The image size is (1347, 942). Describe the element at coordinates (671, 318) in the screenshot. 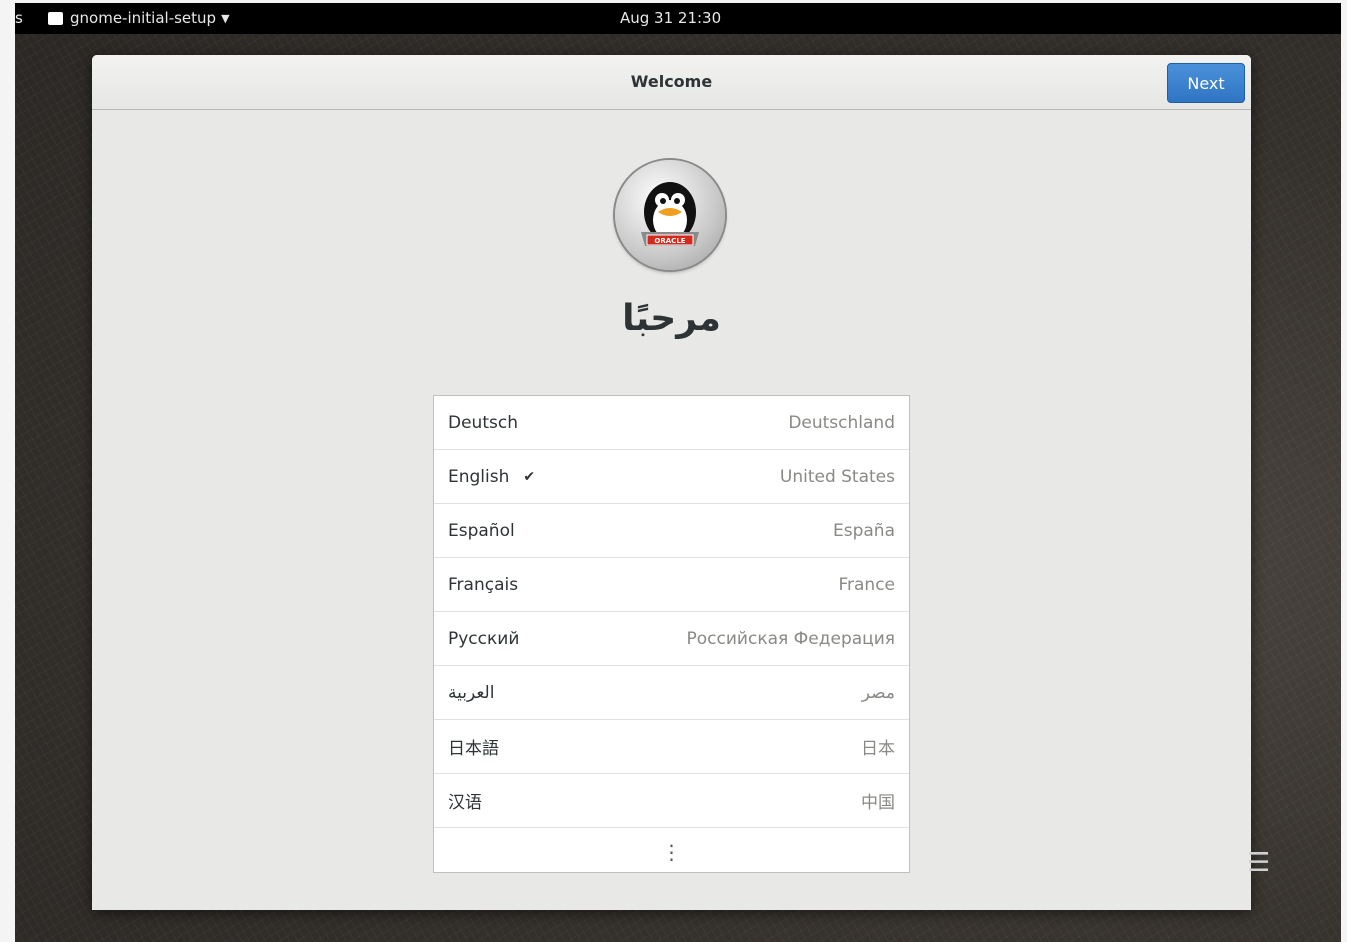

I see `welcome-heading: مرحبًا` at that location.